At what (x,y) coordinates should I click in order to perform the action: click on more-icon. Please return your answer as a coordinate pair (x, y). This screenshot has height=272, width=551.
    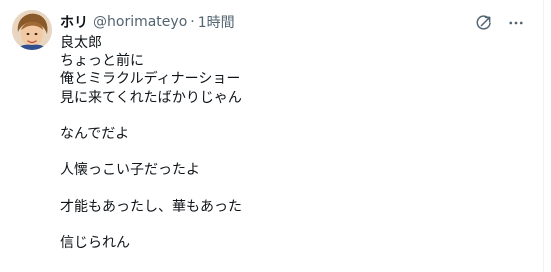
    Looking at the image, I should click on (516, 23).